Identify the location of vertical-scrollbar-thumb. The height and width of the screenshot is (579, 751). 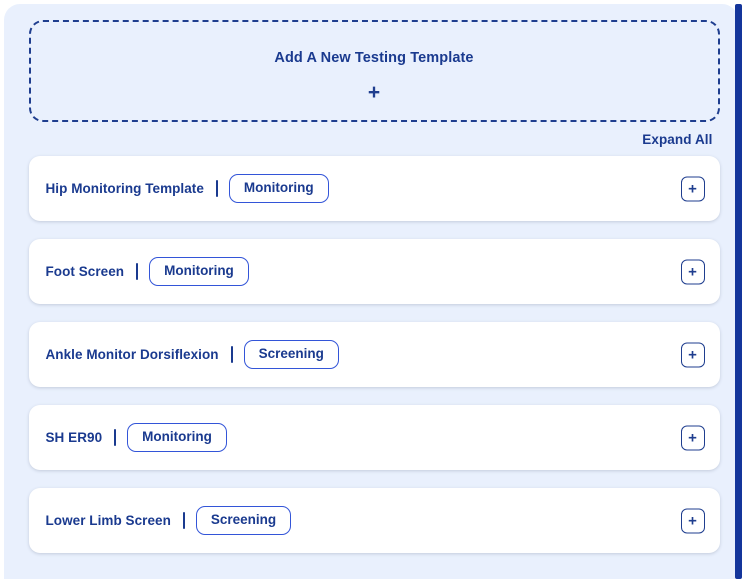
(738, 291).